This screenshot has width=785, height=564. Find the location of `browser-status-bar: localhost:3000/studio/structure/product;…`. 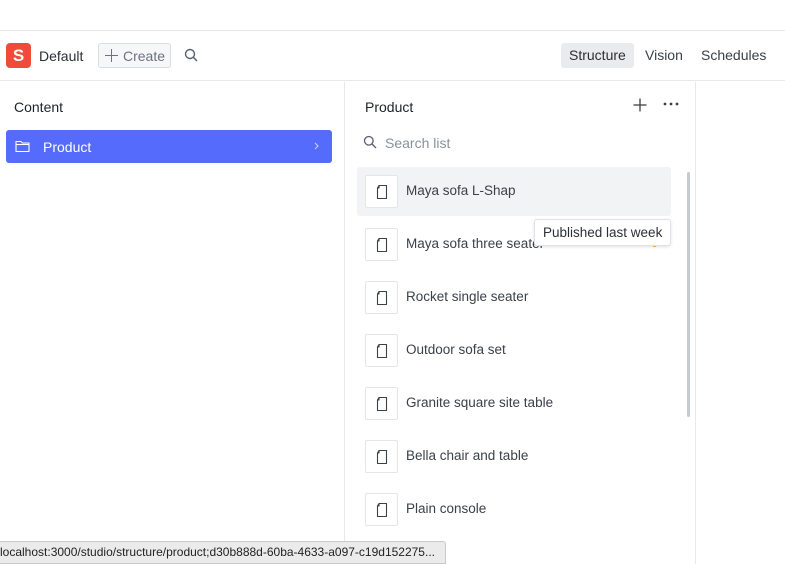

browser-status-bar: localhost:3000/studio/structure/product;… is located at coordinates (223, 552).